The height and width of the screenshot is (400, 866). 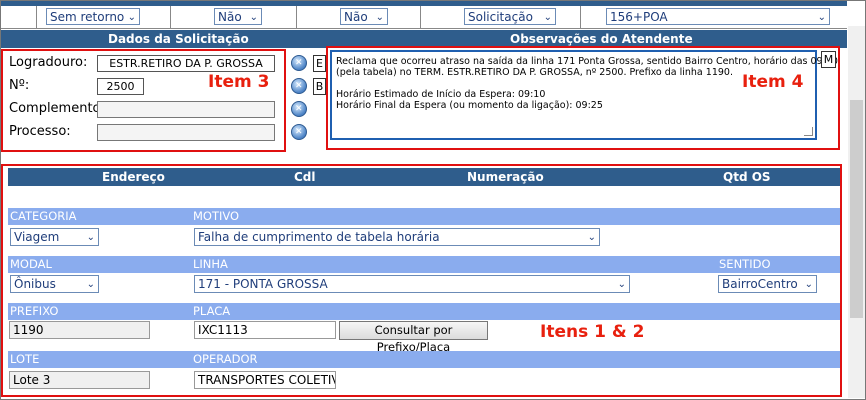 I want to click on scrollbar-thumb, so click(x=856, y=209).